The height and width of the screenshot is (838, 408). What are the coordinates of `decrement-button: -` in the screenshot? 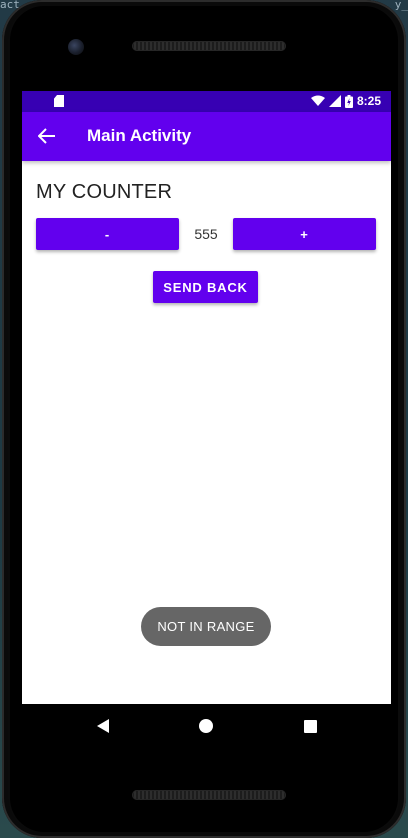 It's located at (107, 234).